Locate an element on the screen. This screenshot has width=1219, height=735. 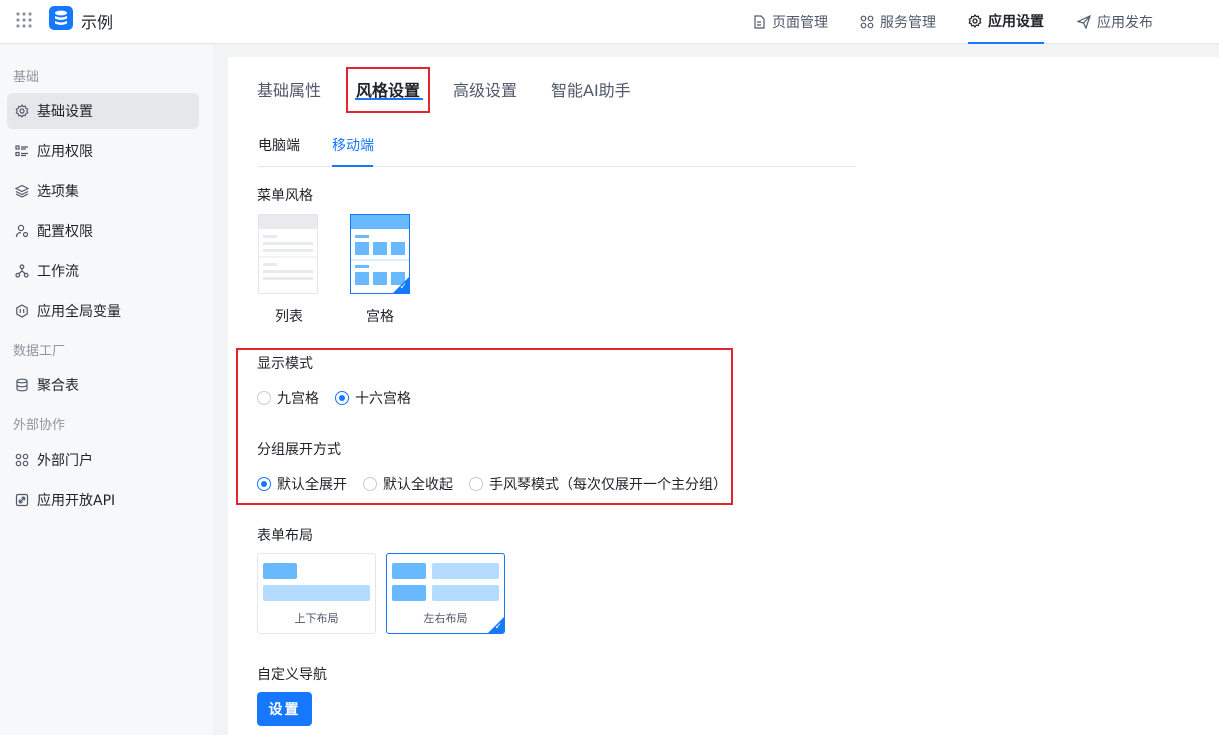
display-mode-label: 显示模式 is located at coordinates (285, 364).